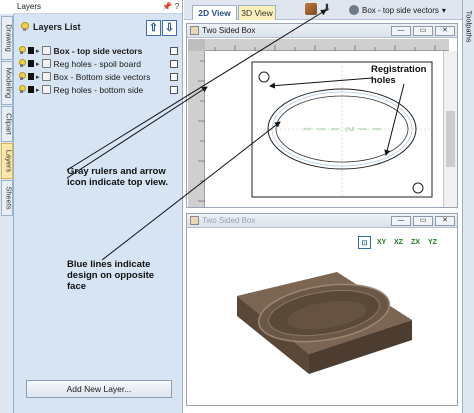 This screenshot has width=474, height=413. I want to click on material-setup-icon, so click(311, 9).